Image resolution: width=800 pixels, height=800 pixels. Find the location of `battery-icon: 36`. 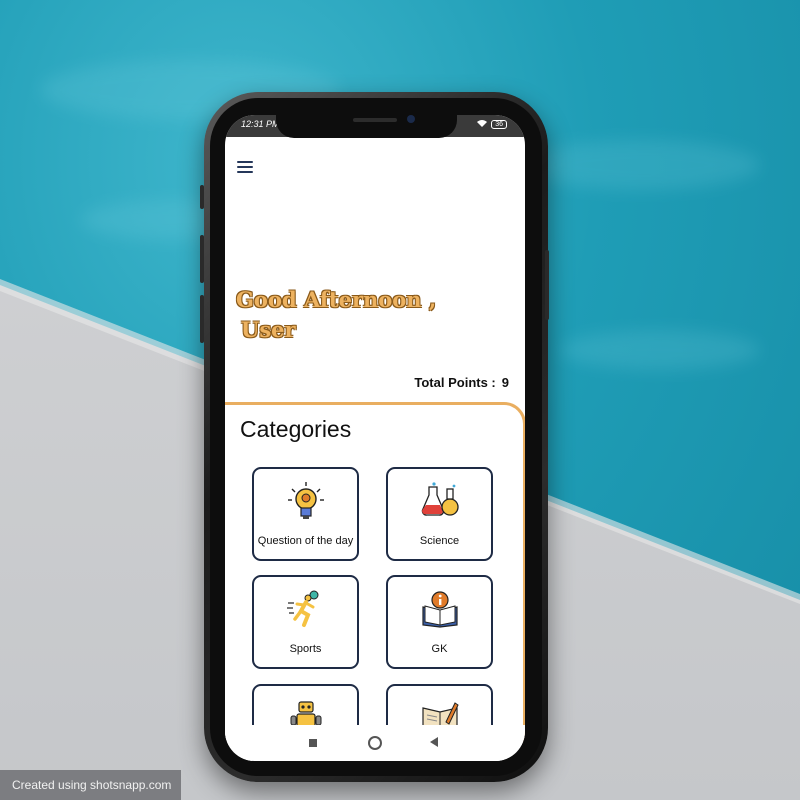

battery-icon: 36 is located at coordinates (499, 124).